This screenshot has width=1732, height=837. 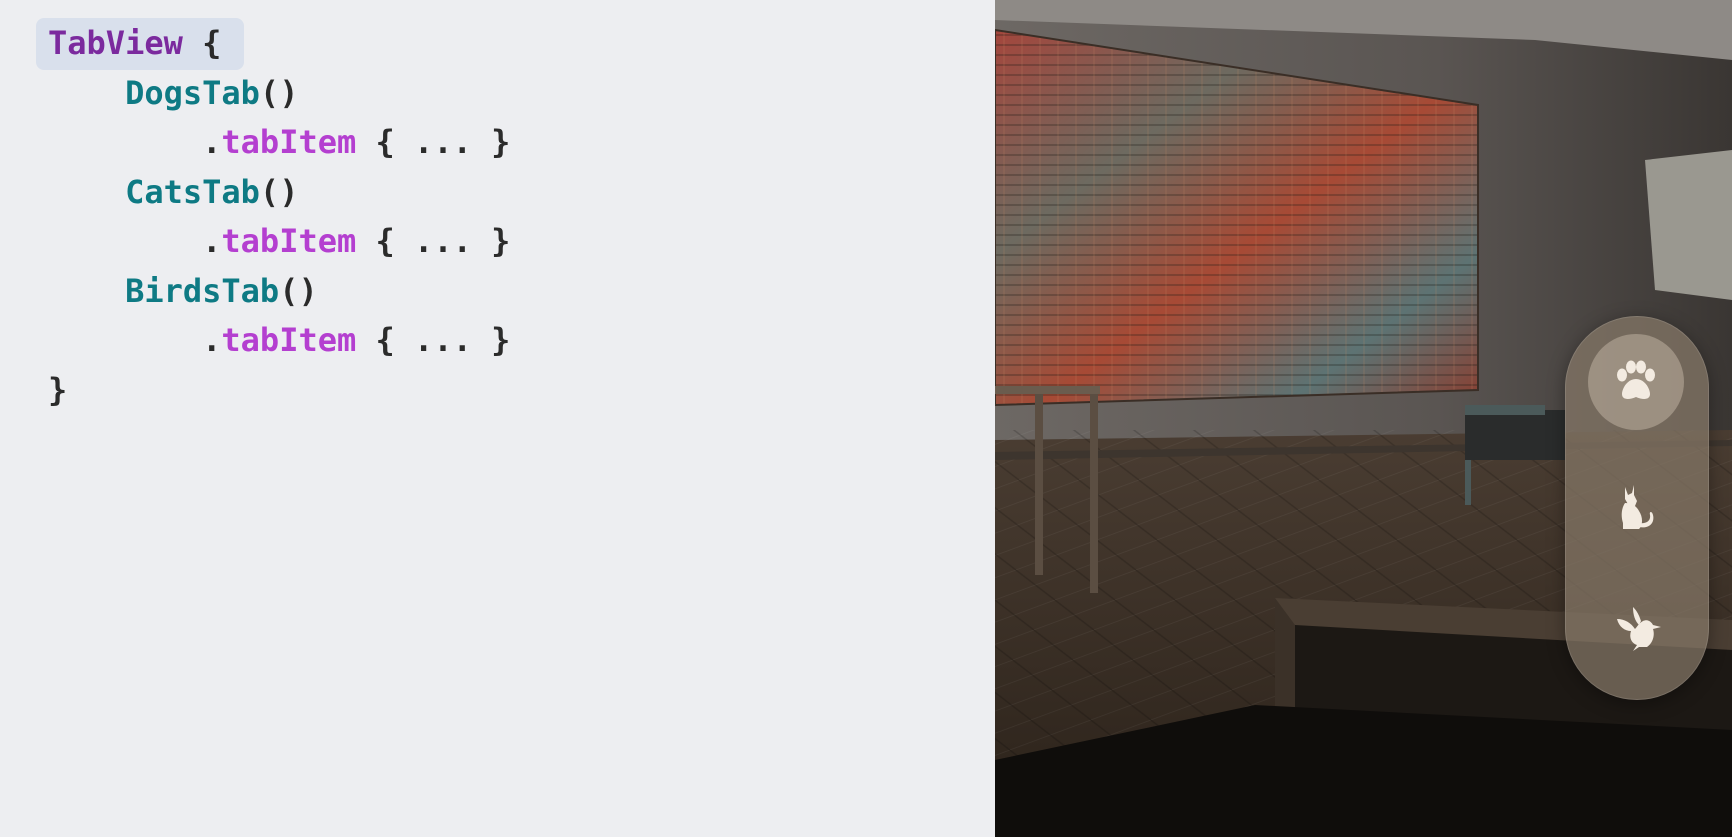 I want to click on tab-bar-ornament, so click(x=1637, y=508).